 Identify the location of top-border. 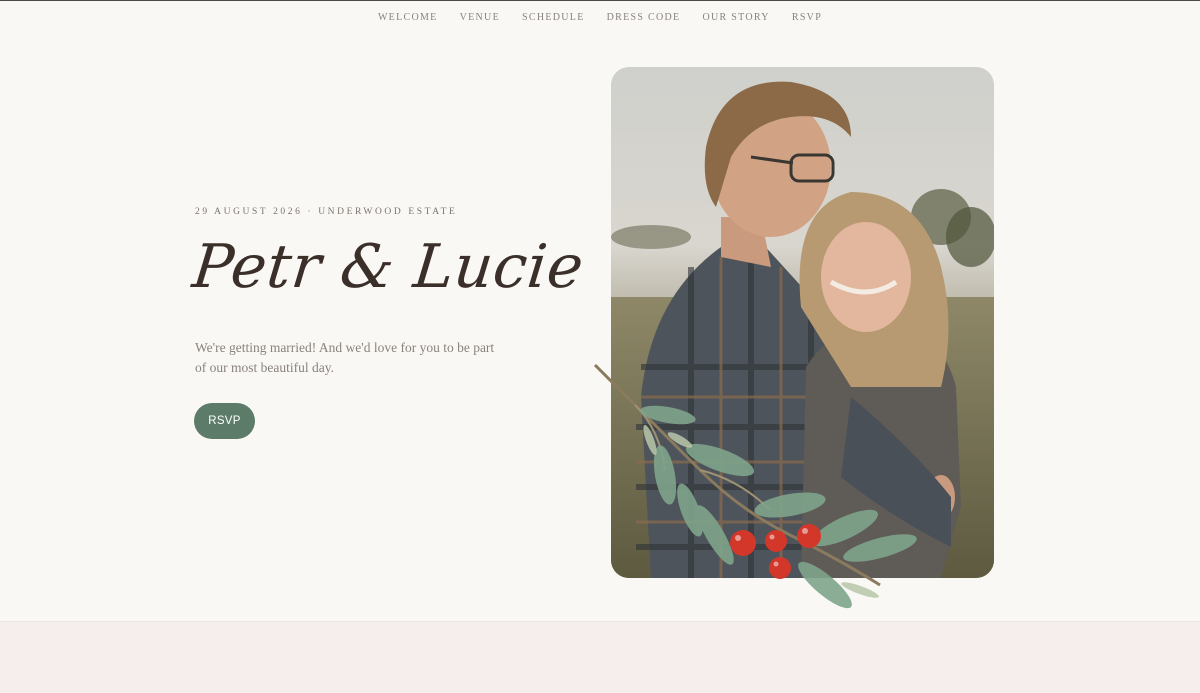
(600, 0).